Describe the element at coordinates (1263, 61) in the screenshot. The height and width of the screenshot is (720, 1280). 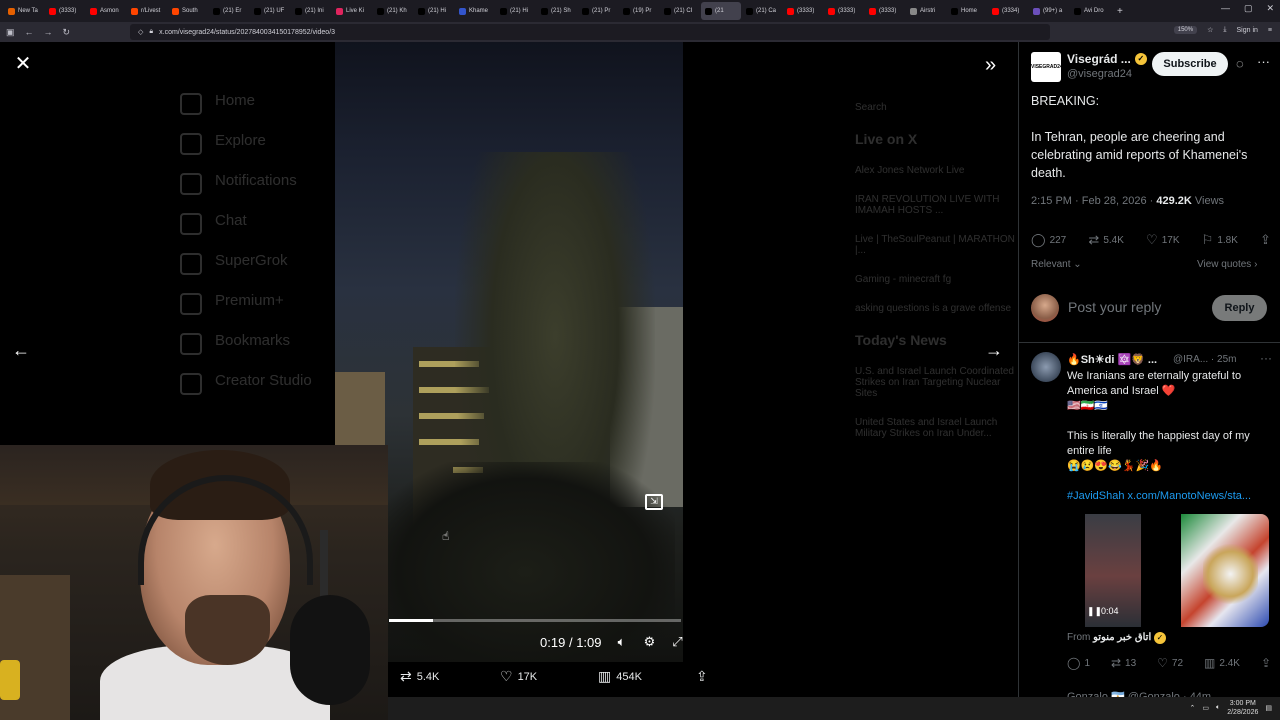
I see `more-options-icon: ···` at that location.